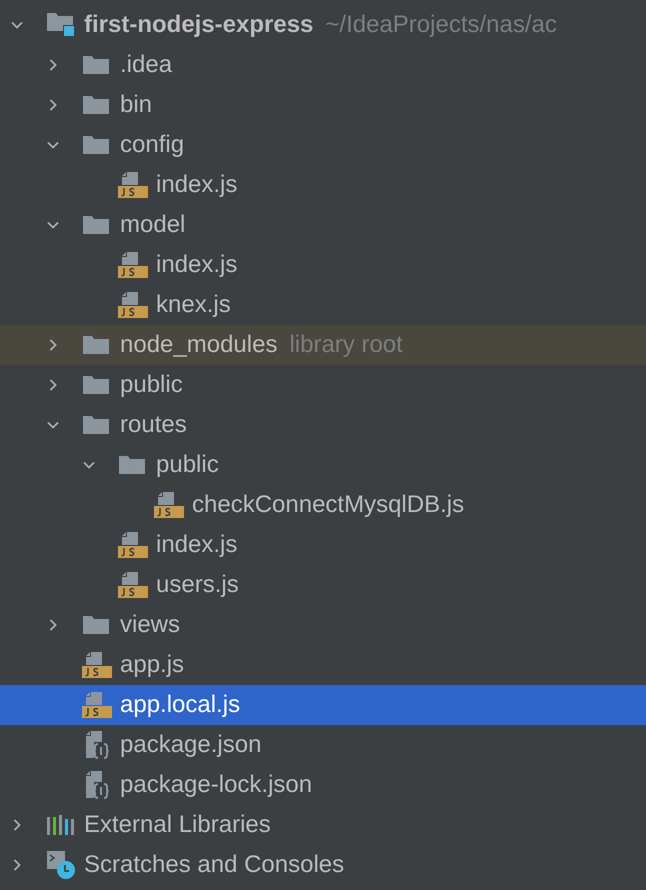 Image resolution: width=646 pixels, height=890 pixels. Describe the element at coordinates (153, 425) in the screenshot. I see `file-name: routes` at that location.